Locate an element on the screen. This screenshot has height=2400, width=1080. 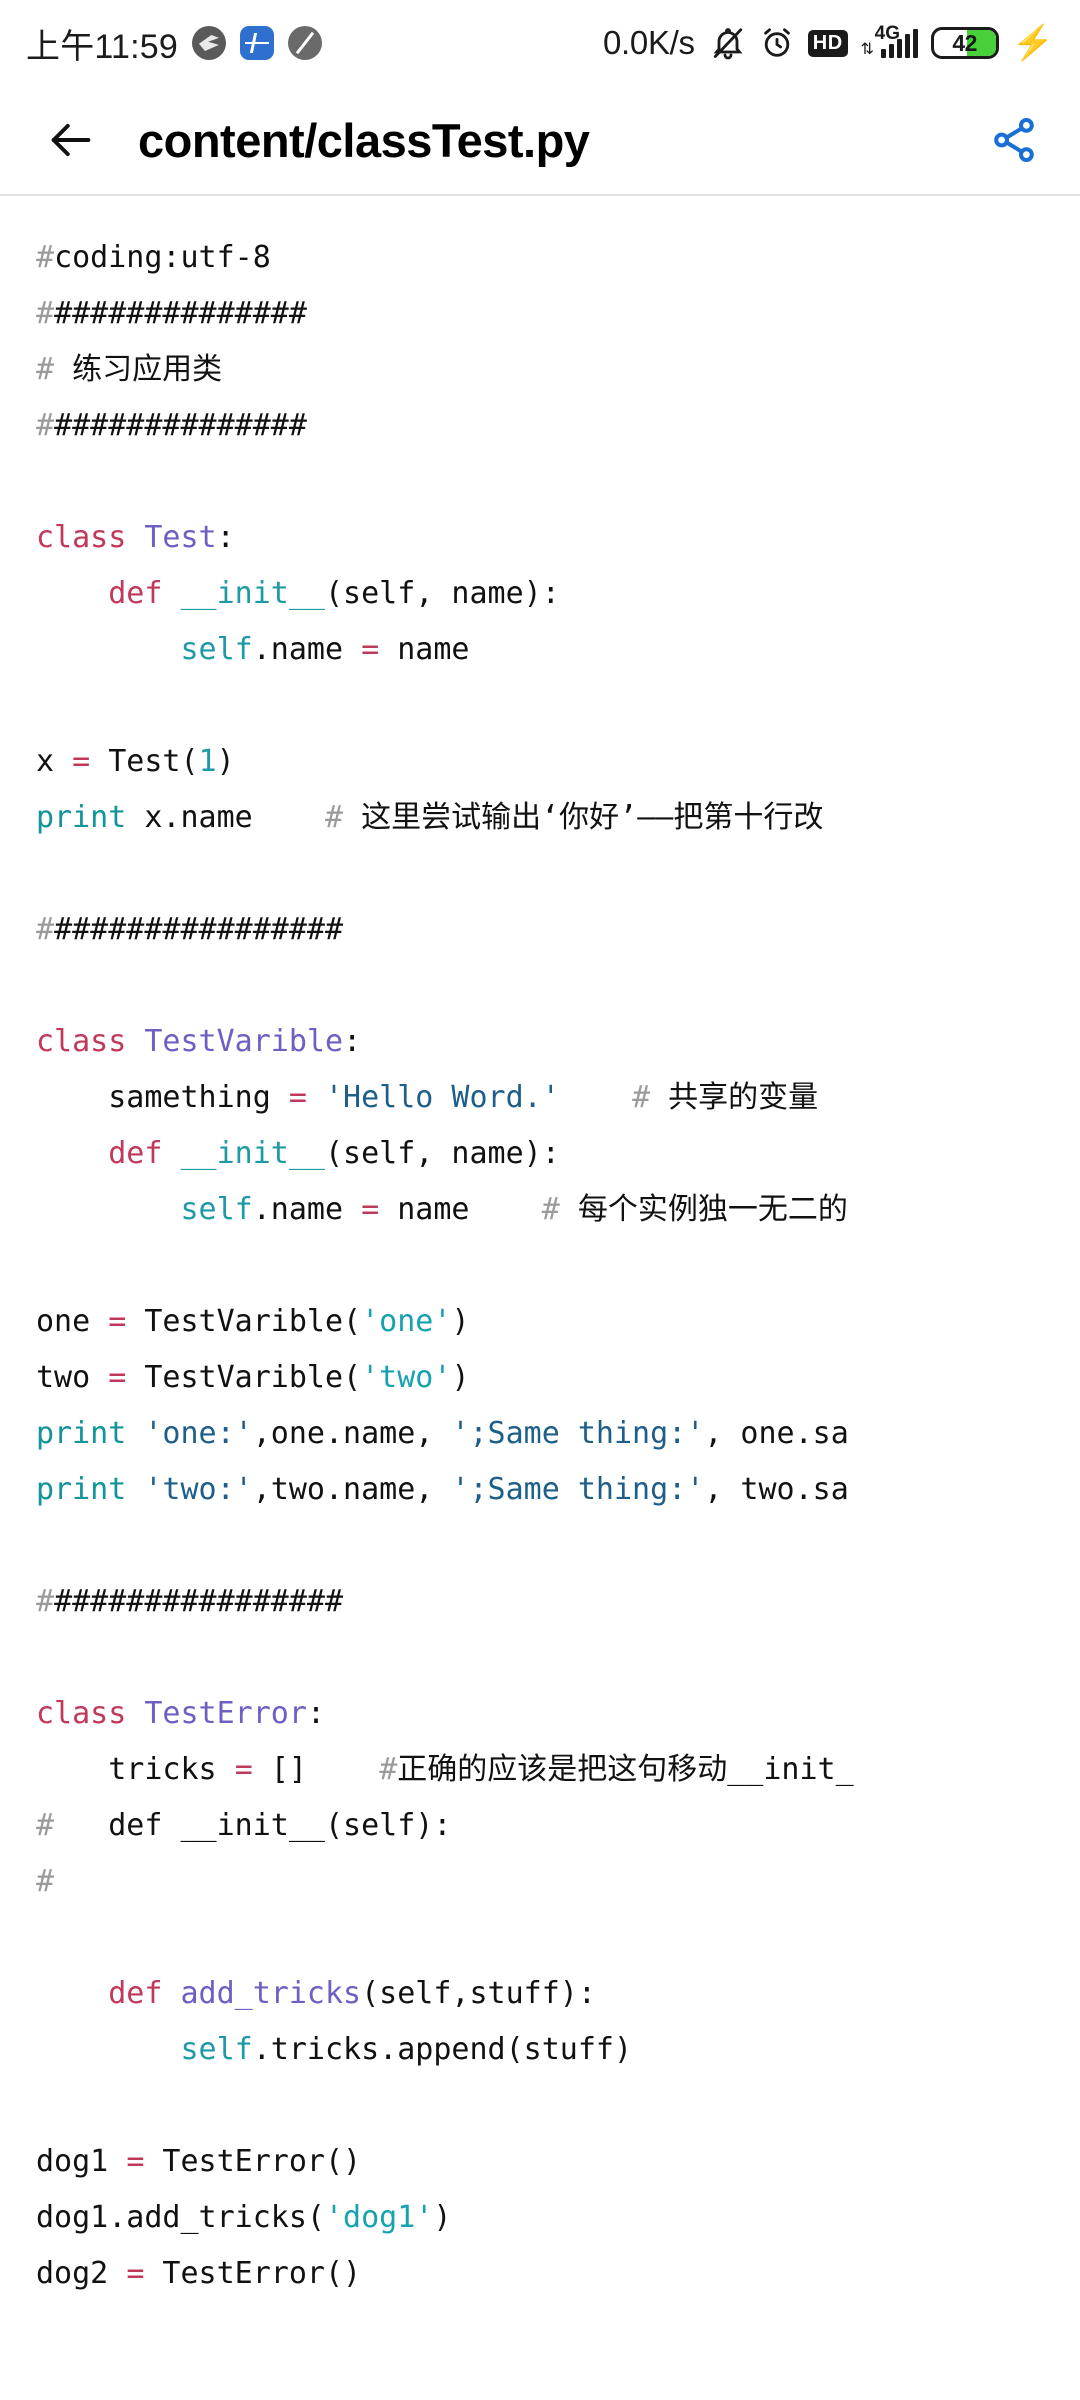
code-token: .tricks.append(stuff) is located at coordinates (442, 2049).